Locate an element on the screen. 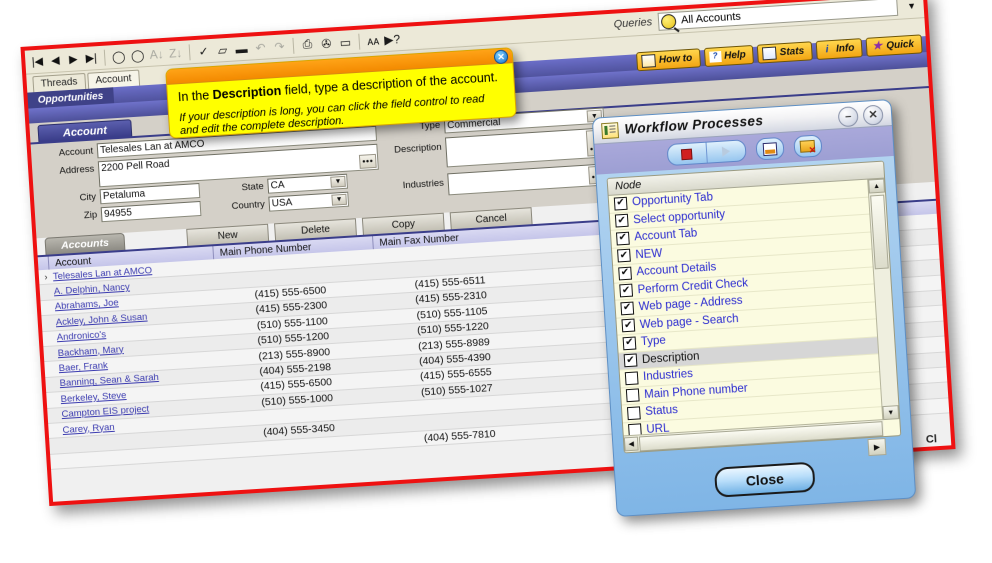 This screenshot has height=563, width=992. state-label: State is located at coordinates (253, 187).